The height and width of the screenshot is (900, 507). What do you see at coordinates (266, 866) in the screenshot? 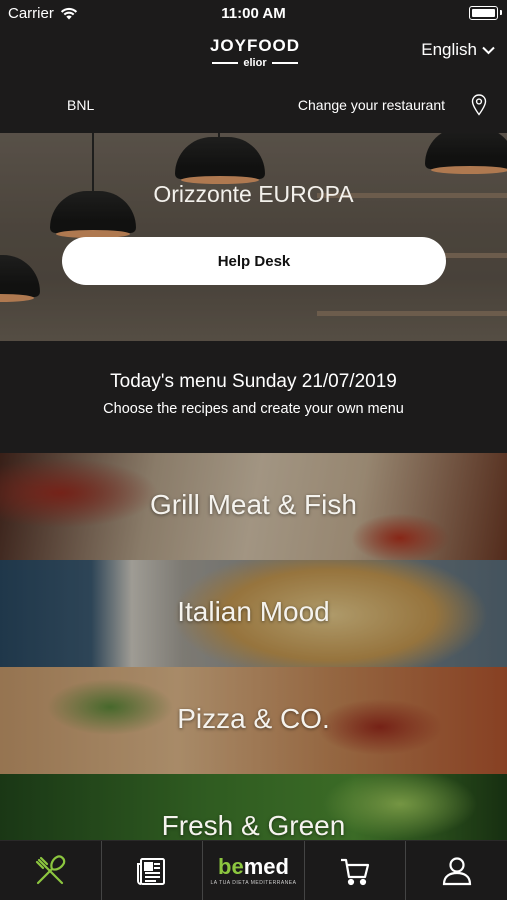
I see `bemed-brand-med: med` at bounding box center [266, 866].